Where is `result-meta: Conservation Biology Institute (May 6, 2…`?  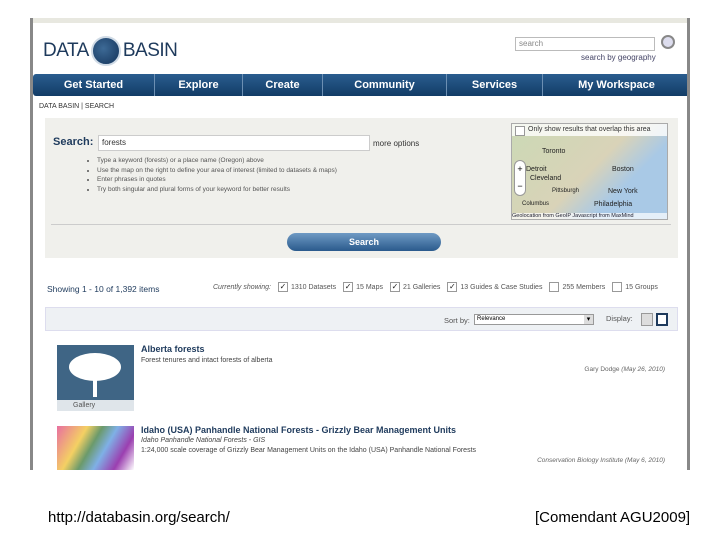
result-meta: Conservation Biology Institute (May 6, 2… is located at coordinates (601, 460).